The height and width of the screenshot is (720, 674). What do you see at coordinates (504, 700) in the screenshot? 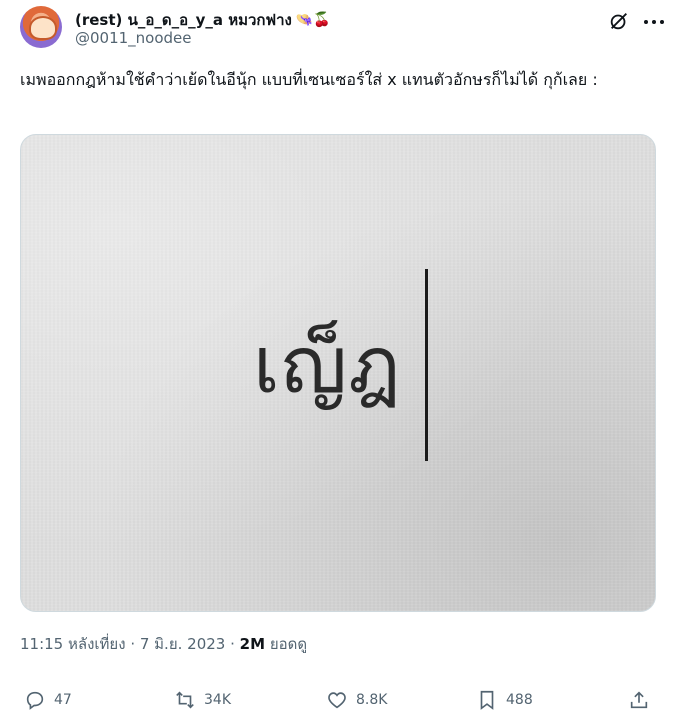
I see `bookmark-button: 488` at bounding box center [504, 700].